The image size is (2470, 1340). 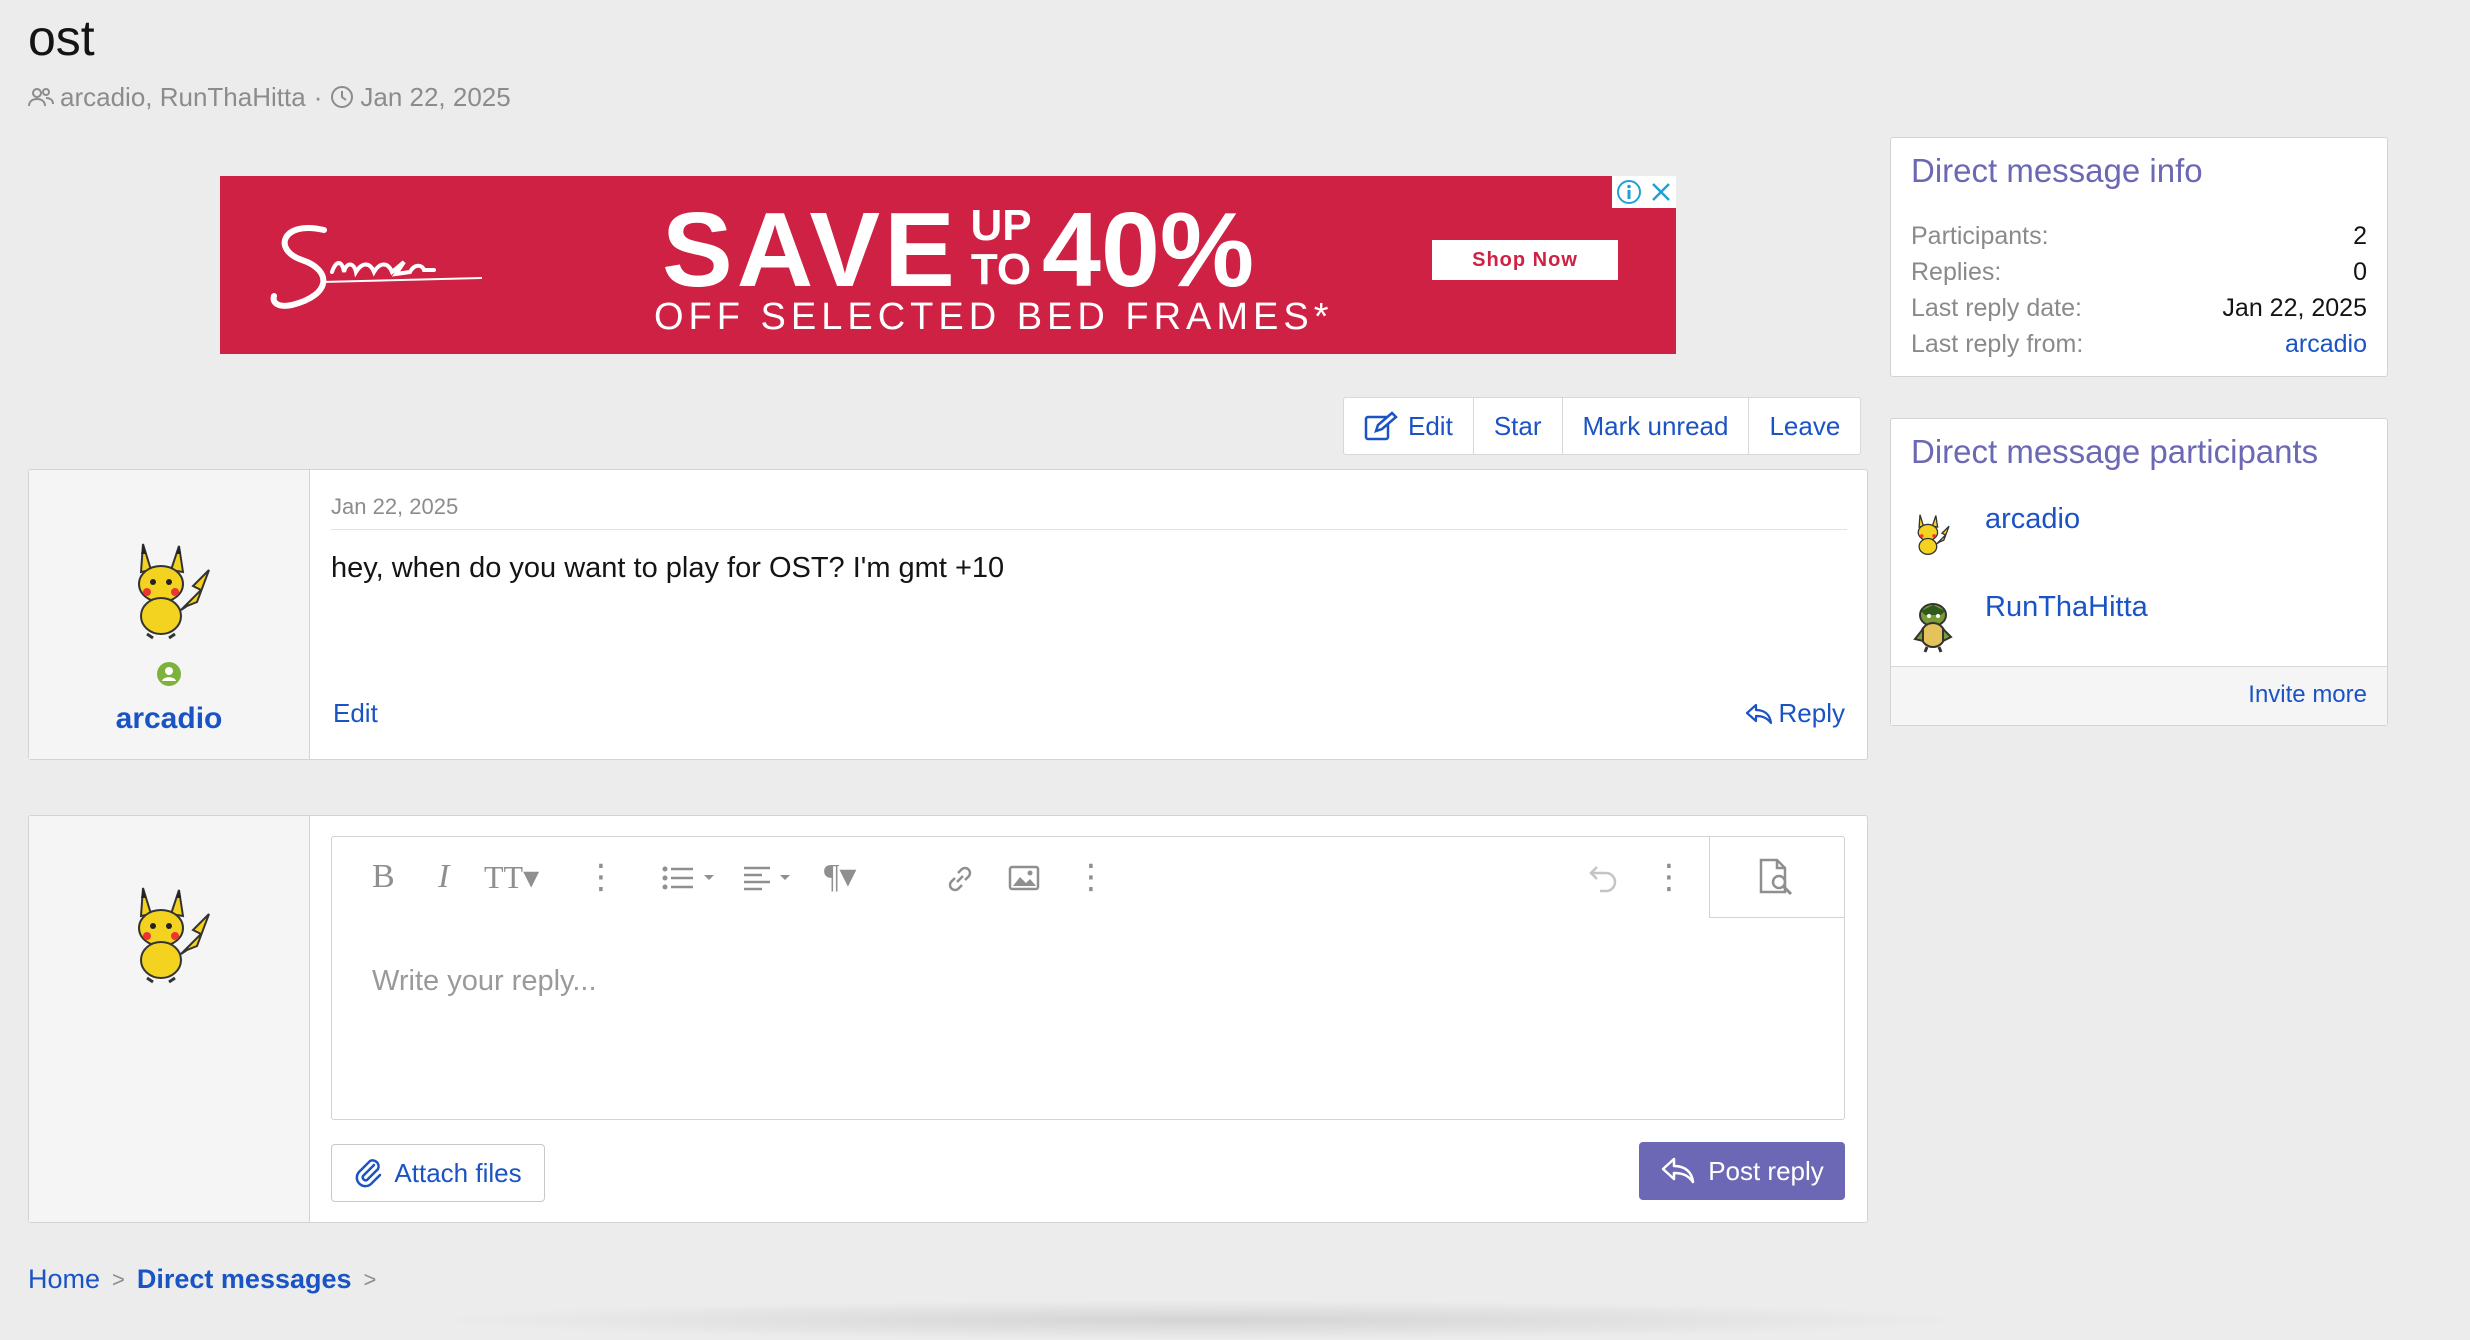 I want to click on link-icon, so click(x=960, y=879).